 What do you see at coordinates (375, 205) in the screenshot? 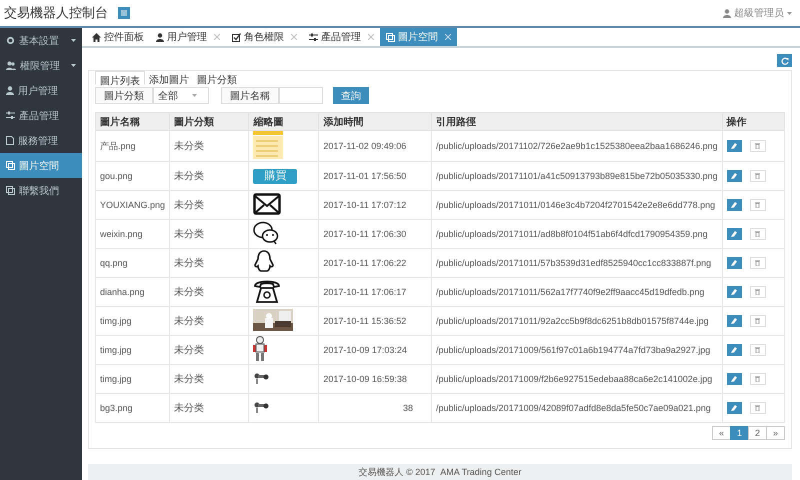
I see `table-cell: 2017-10-11 17:07:12` at bounding box center [375, 205].